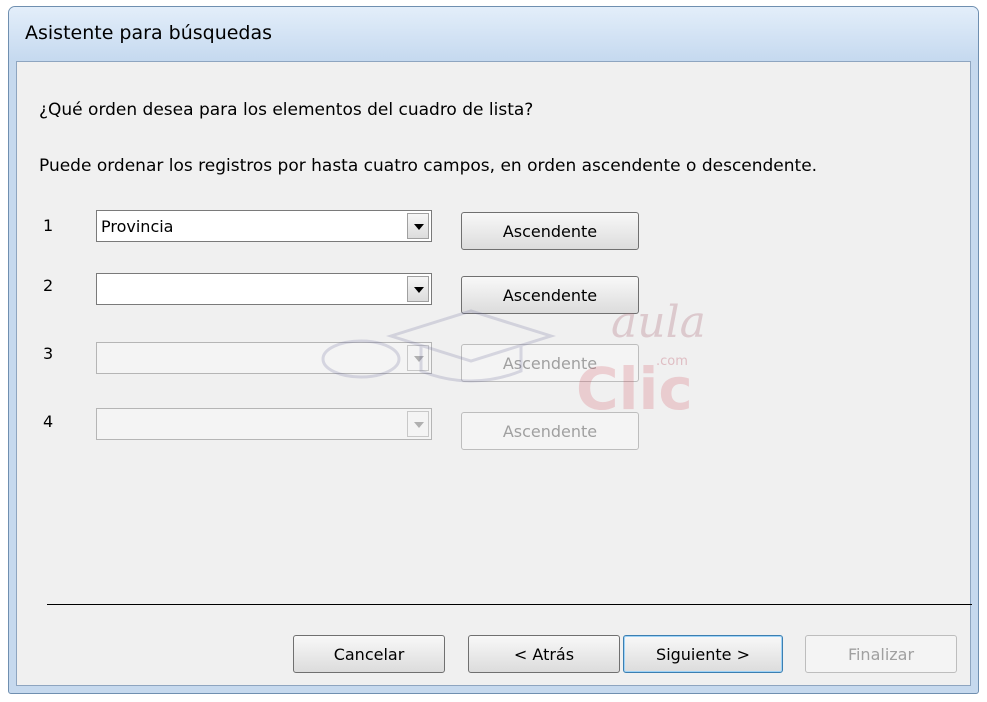 The height and width of the screenshot is (702, 987). Describe the element at coordinates (264, 358) in the screenshot. I see `sort-field-3-combo` at that location.